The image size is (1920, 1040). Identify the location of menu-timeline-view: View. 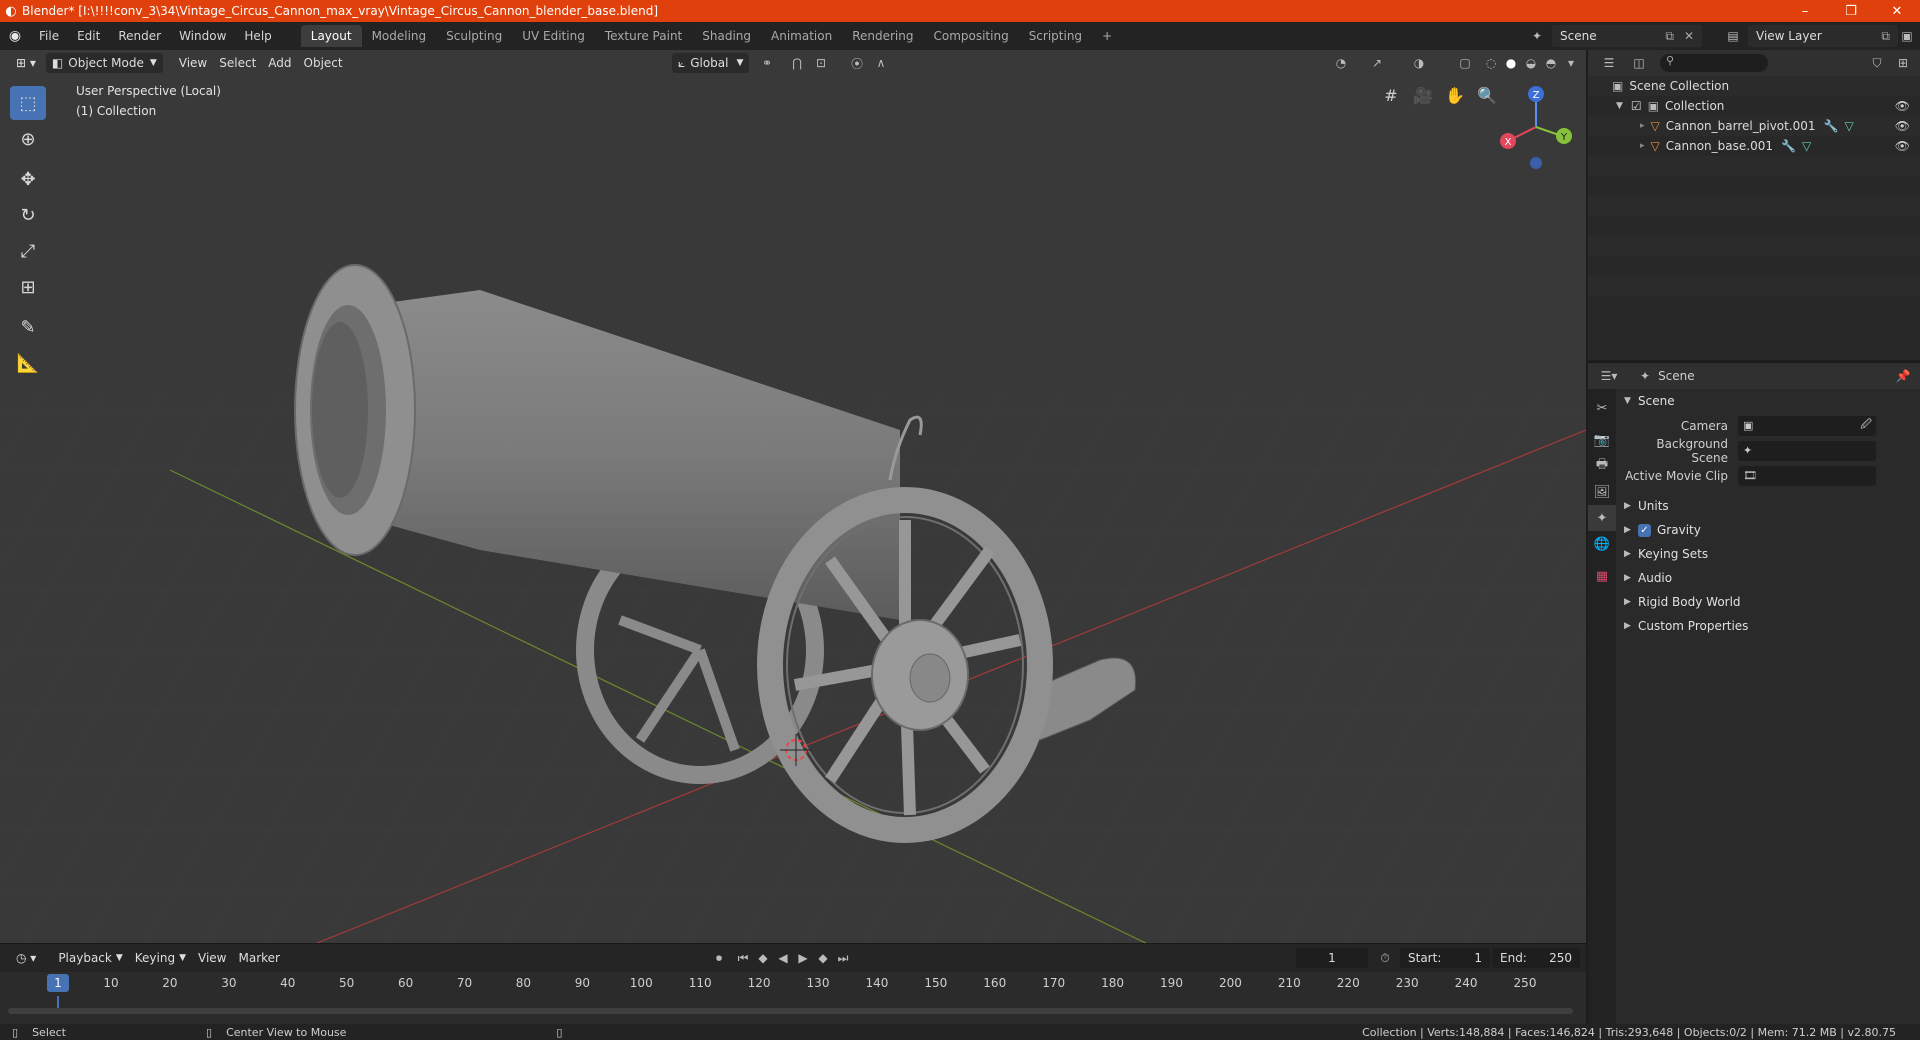
(212, 958).